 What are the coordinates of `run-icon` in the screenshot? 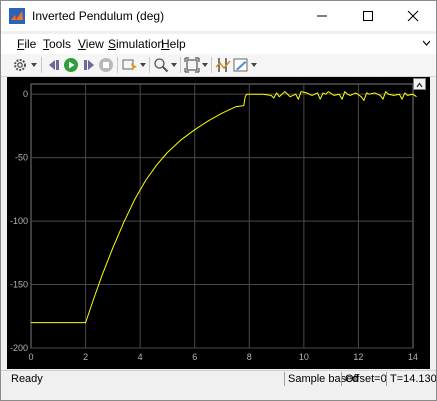 It's located at (71, 65).